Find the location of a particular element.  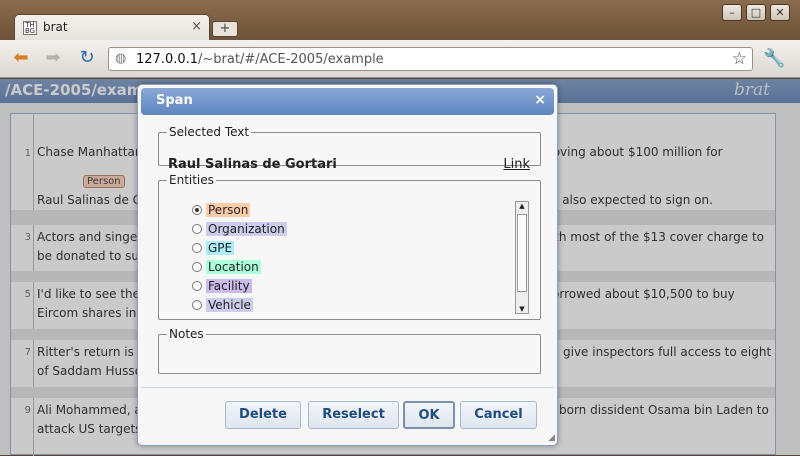

close-window-button: ✕ is located at coordinates (780, 12).